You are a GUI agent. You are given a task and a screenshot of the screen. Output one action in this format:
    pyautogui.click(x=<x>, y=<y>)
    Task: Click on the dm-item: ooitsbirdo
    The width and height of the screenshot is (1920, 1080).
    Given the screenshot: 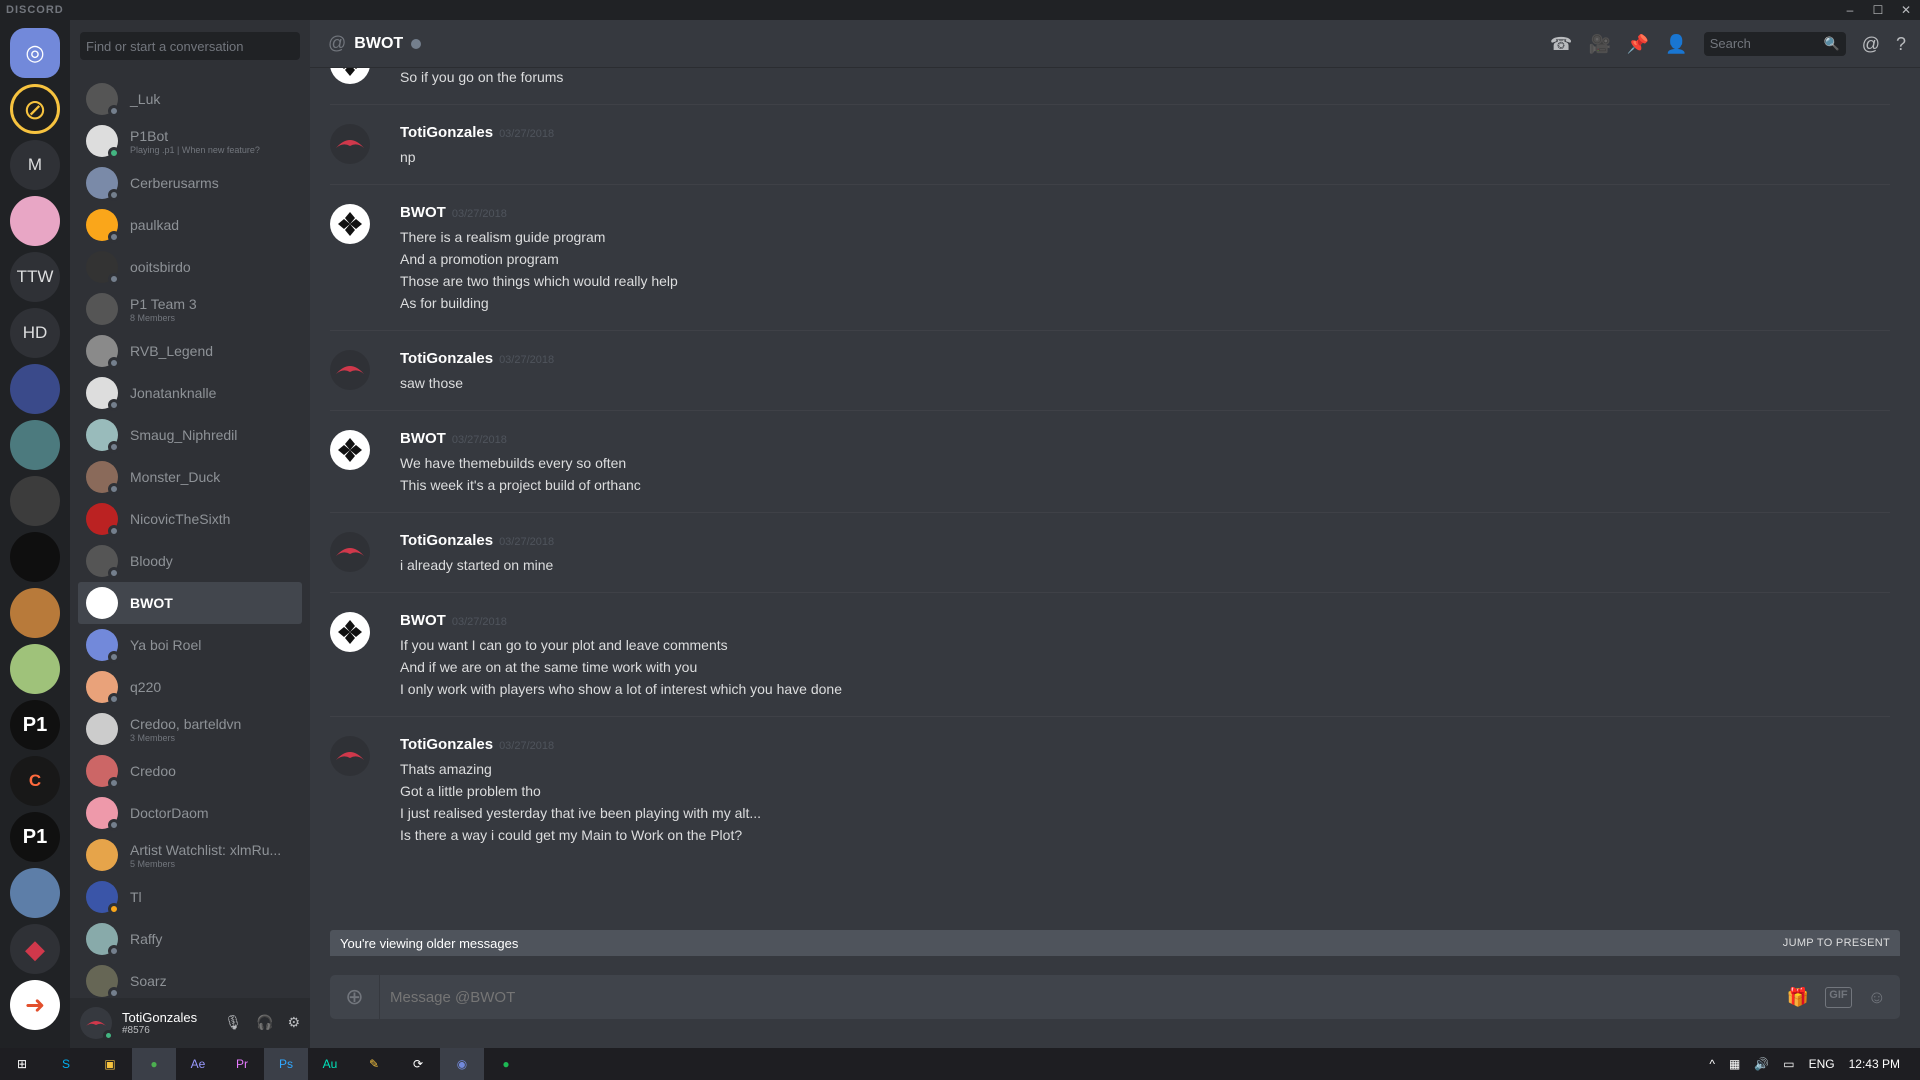 What is the action you would take?
    pyautogui.click(x=190, y=267)
    